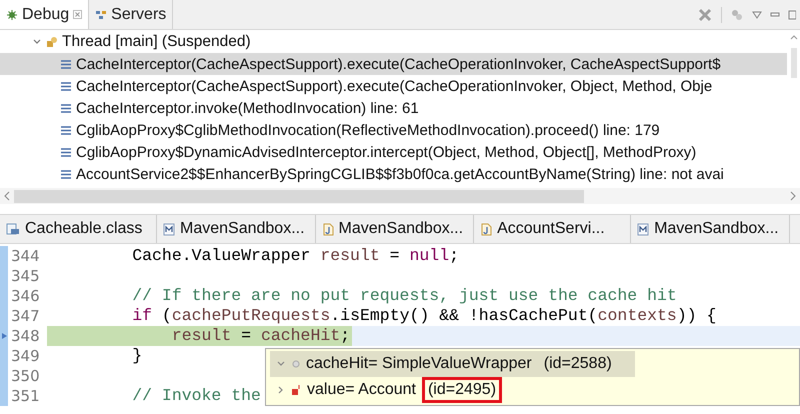 This screenshot has width=800, height=414. What do you see at coordinates (77, 14) in the screenshot?
I see `close-icon` at bounding box center [77, 14].